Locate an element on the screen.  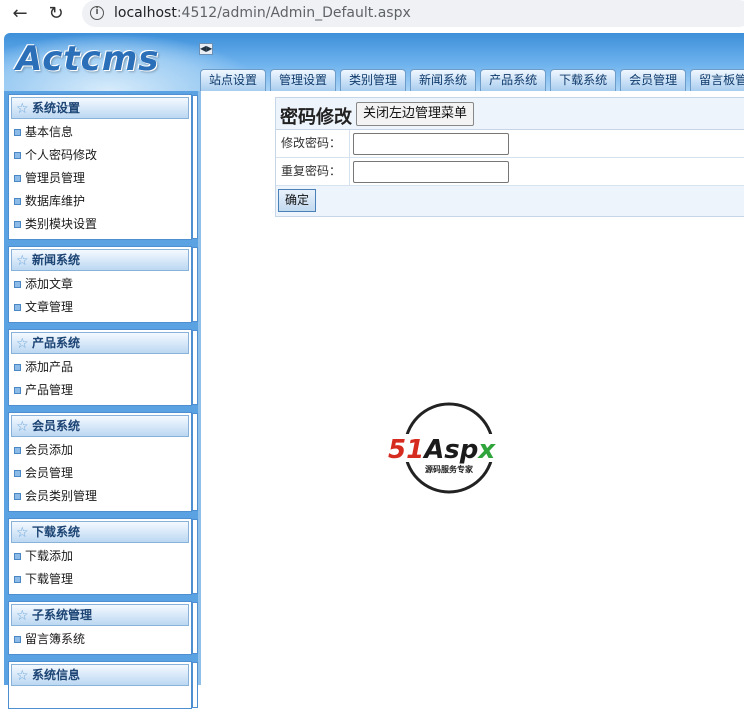
sidebar-item-member-category-management: 会员类别管理 is located at coordinates (100, 496).